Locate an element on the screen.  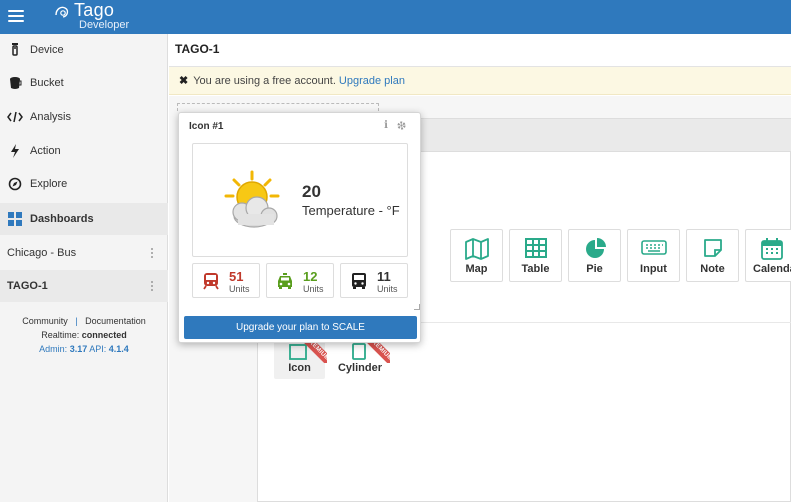
bolt-icon is located at coordinates (15, 151).